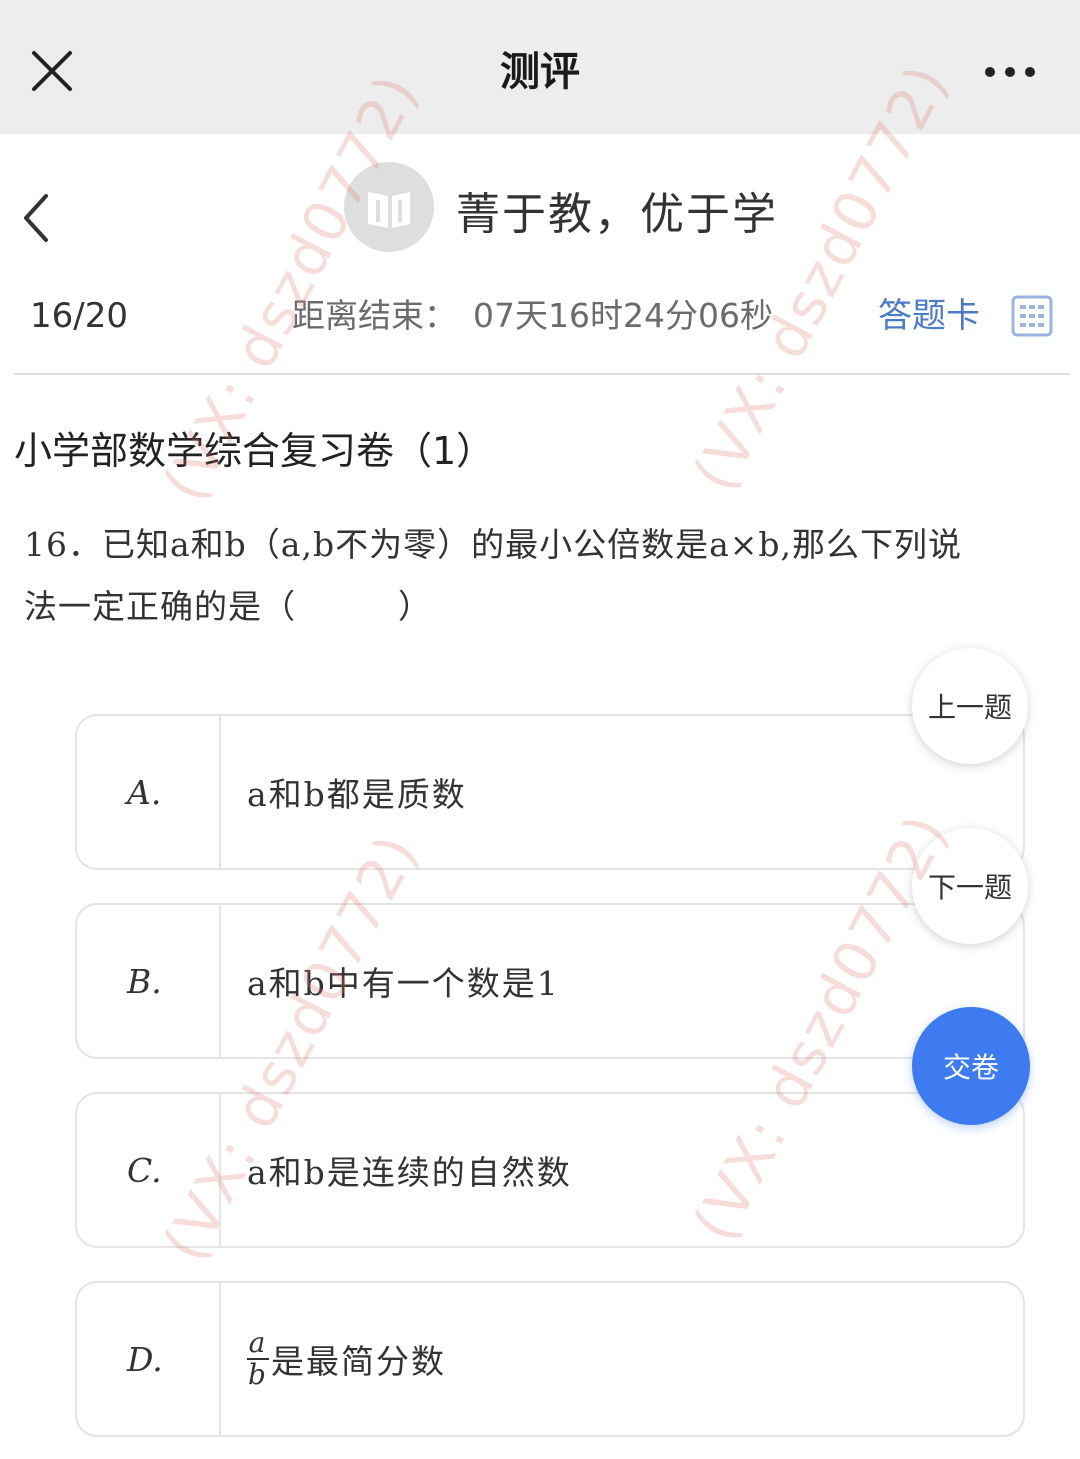 Image resolution: width=1080 pixels, height=1459 pixels. What do you see at coordinates (971, 1066) in the screenshot?
I see `submit-paper-button: 交卷` at bounding box center [971, 1066].